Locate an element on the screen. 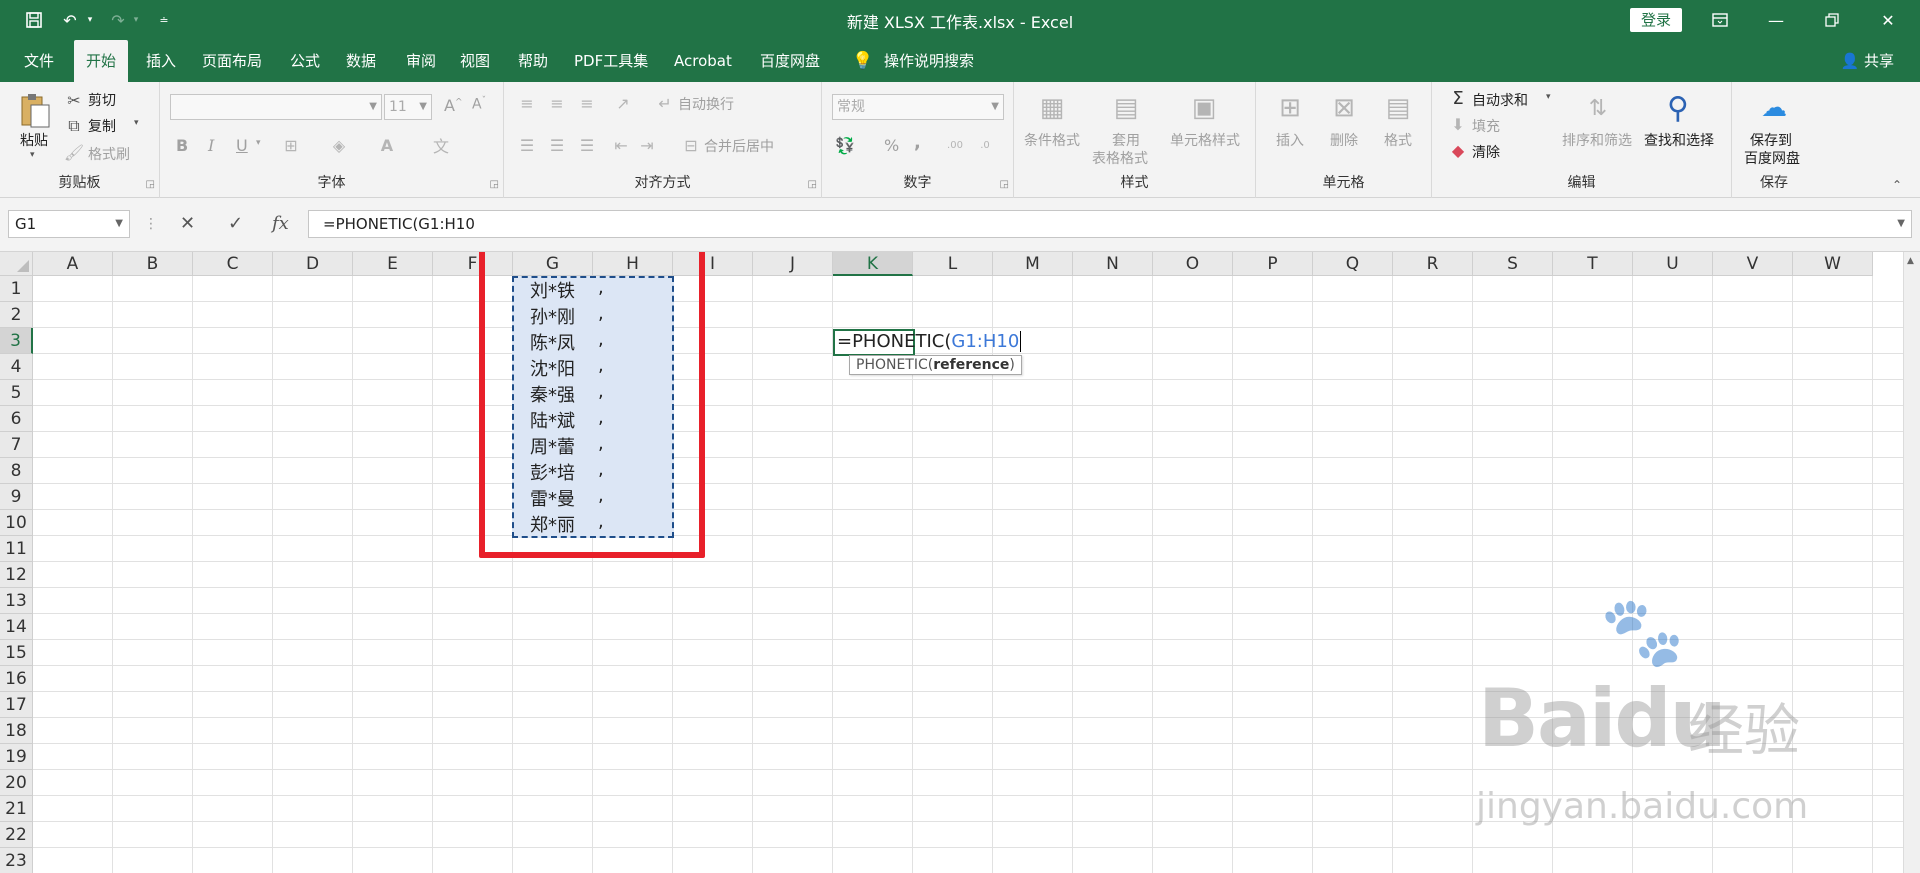  column-header-o: O is located at coordinates (1193, 264).